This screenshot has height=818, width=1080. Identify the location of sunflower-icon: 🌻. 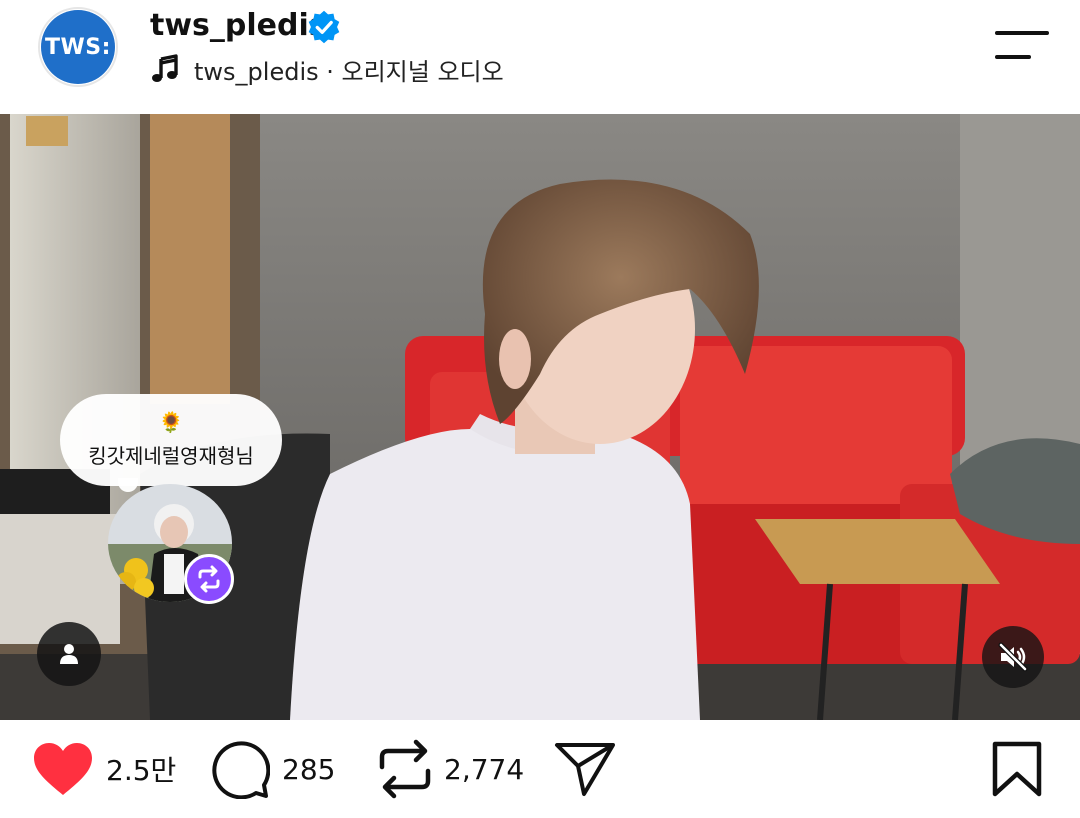
(171, 422).